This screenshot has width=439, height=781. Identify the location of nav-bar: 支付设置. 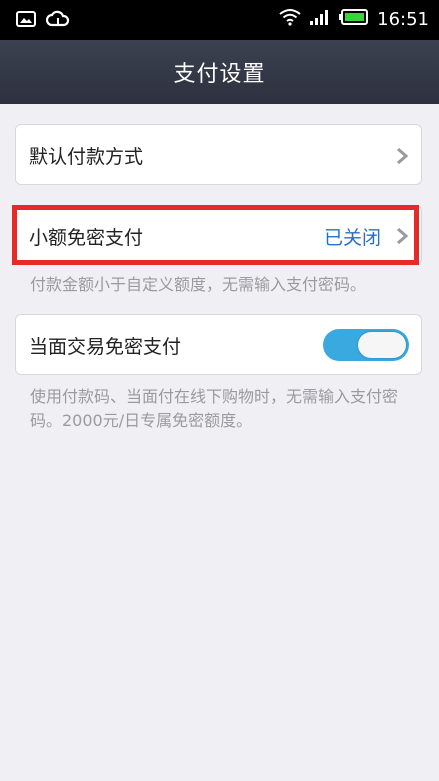
(219, 72).